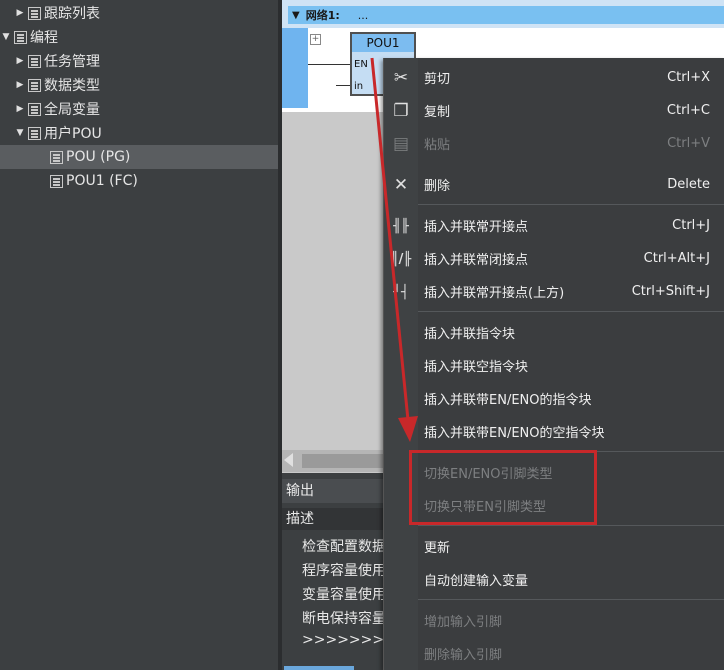  Describe the element at coordinates (288, 460) in the screenshot. I see `scroll-left-icon` at that location.